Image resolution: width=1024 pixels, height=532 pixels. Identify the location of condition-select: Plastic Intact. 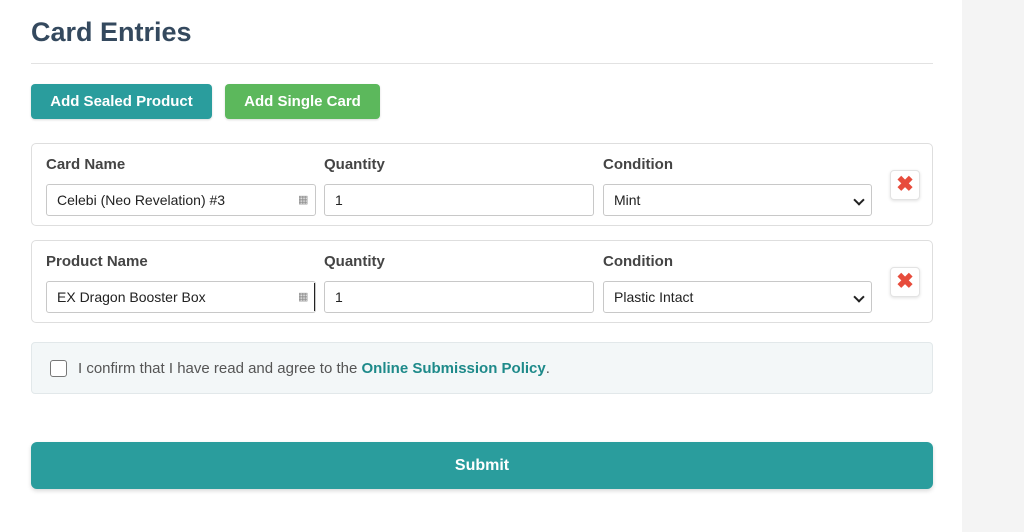
(737, 297).